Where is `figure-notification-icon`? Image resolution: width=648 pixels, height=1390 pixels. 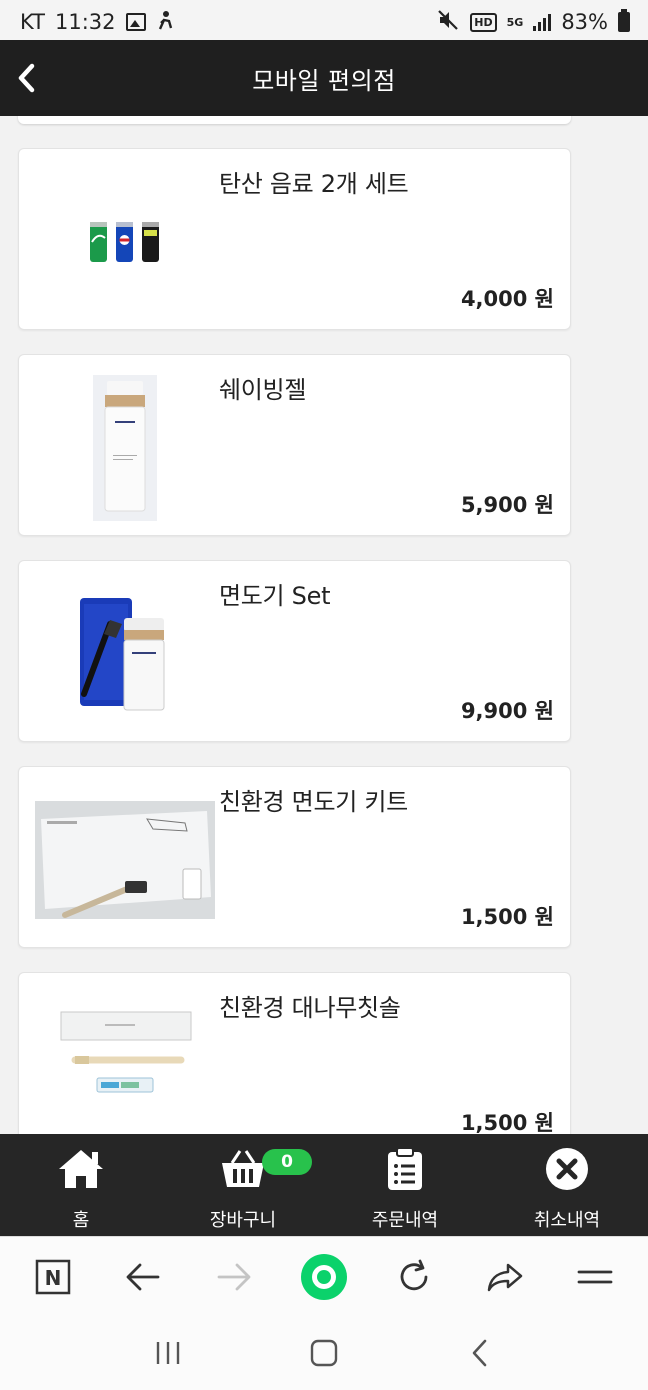
figure-notification-icon is located at coordinates (165, 22).